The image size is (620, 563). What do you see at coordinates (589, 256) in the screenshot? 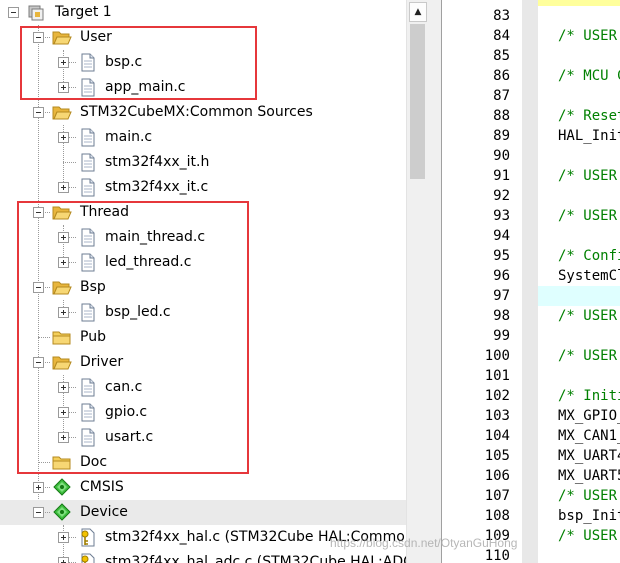
I see `code-line: /* Configure the system clock */` at bounding box center [589, 256].